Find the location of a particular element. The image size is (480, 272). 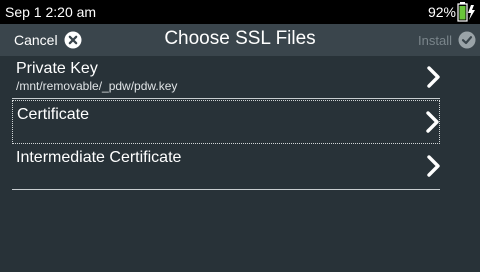

install-label: Install is located at coordinates (435, 40).